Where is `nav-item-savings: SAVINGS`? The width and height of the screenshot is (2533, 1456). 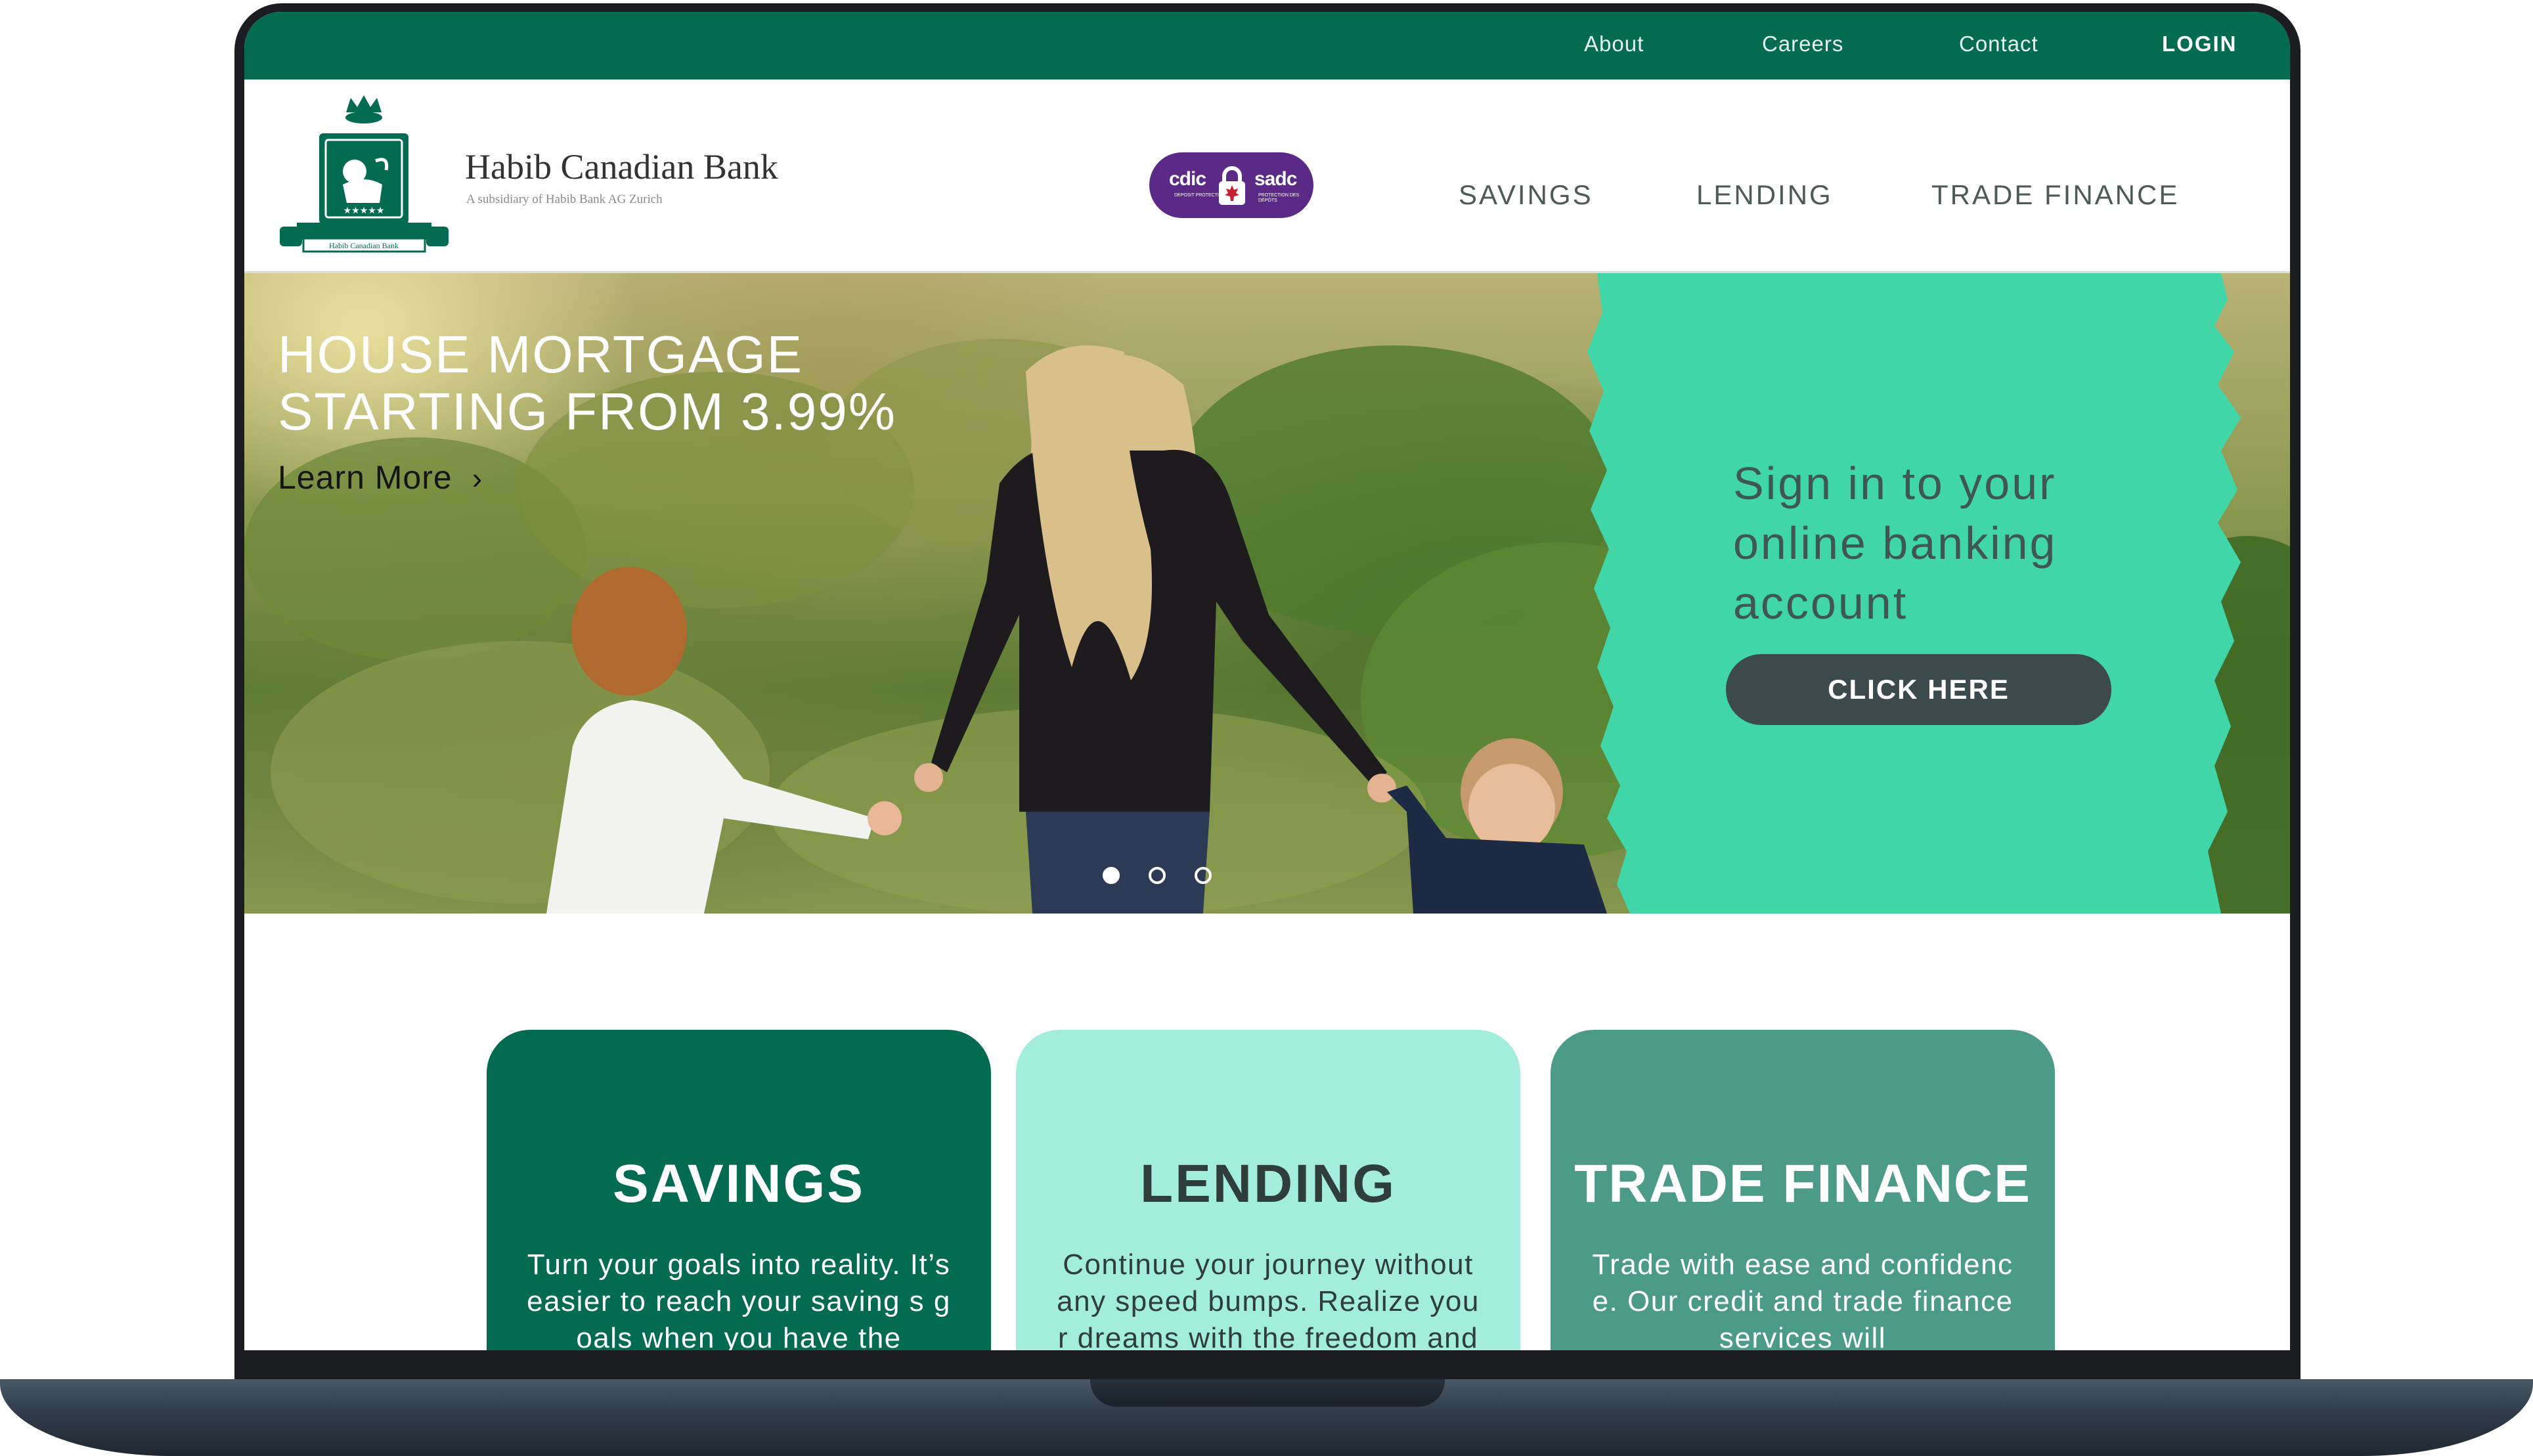
nav-item-savings: SAVINGS is located at coordinates (1526, 195).